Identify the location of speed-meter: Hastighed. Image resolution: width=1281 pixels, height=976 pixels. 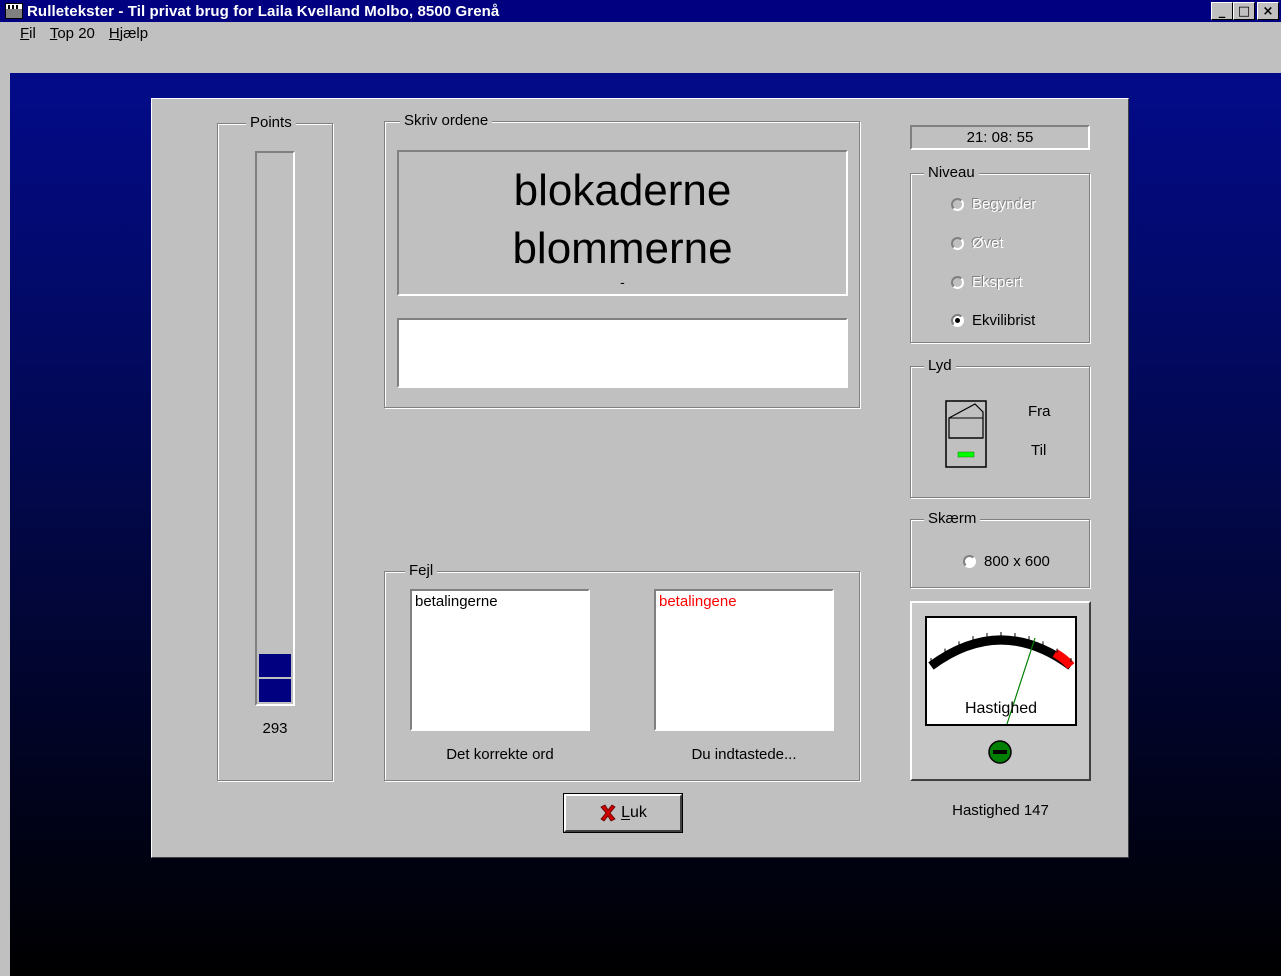
(1000, 691).